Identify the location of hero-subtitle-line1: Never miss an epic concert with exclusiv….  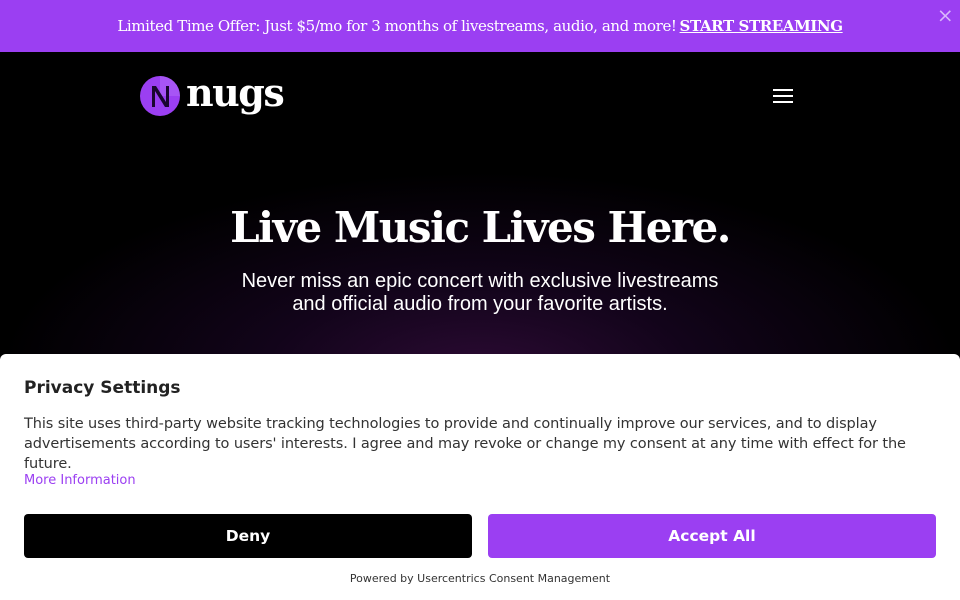
(480, 281).